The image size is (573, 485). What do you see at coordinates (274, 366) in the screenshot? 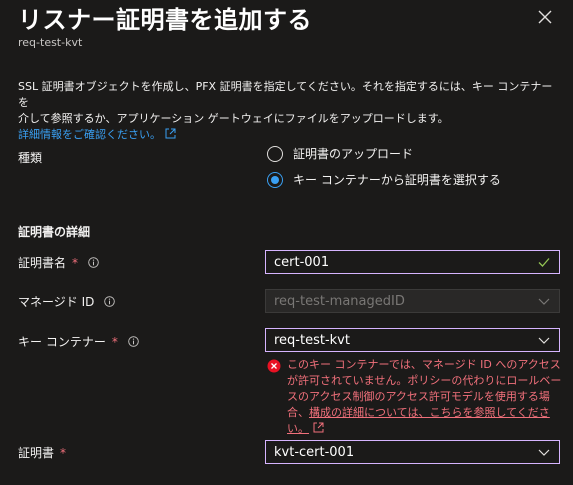
I see `error-icon` at bounding box center [274, 366].